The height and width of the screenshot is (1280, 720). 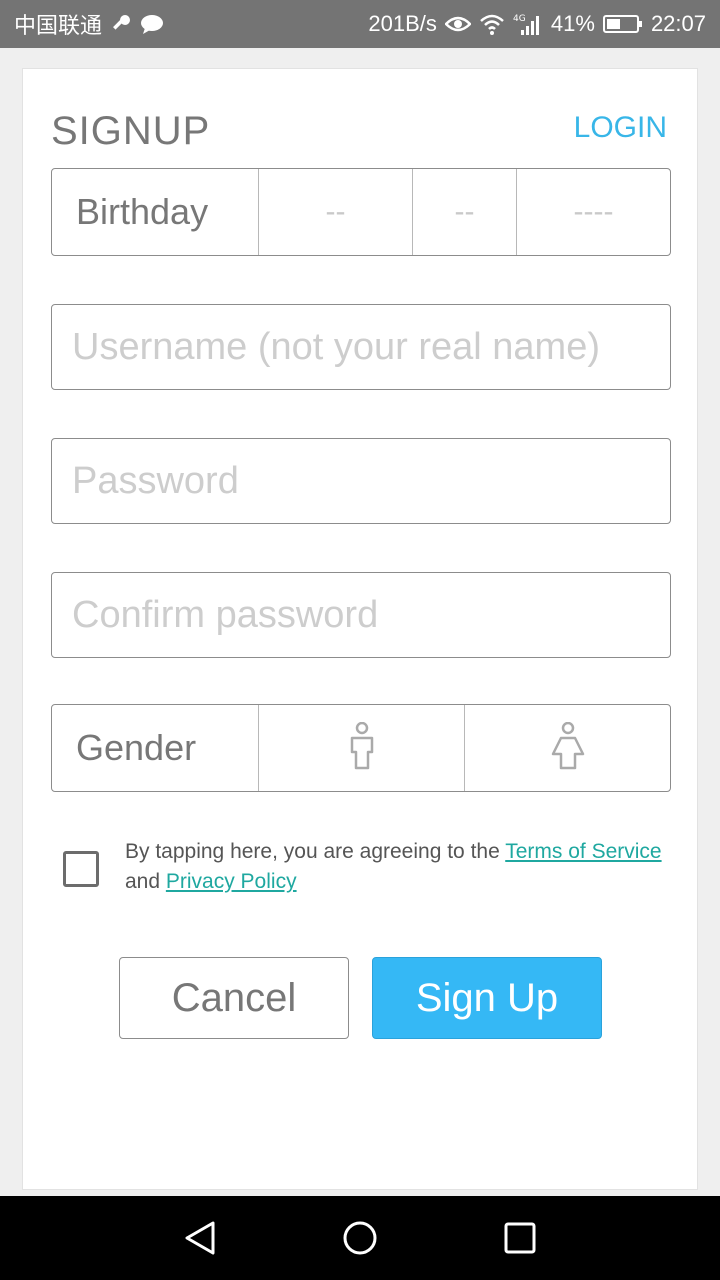 What do you see at coordinates (336, 212) in the screenshot?
I see `birthday-month-field: --` at bounding box center [336, 212].